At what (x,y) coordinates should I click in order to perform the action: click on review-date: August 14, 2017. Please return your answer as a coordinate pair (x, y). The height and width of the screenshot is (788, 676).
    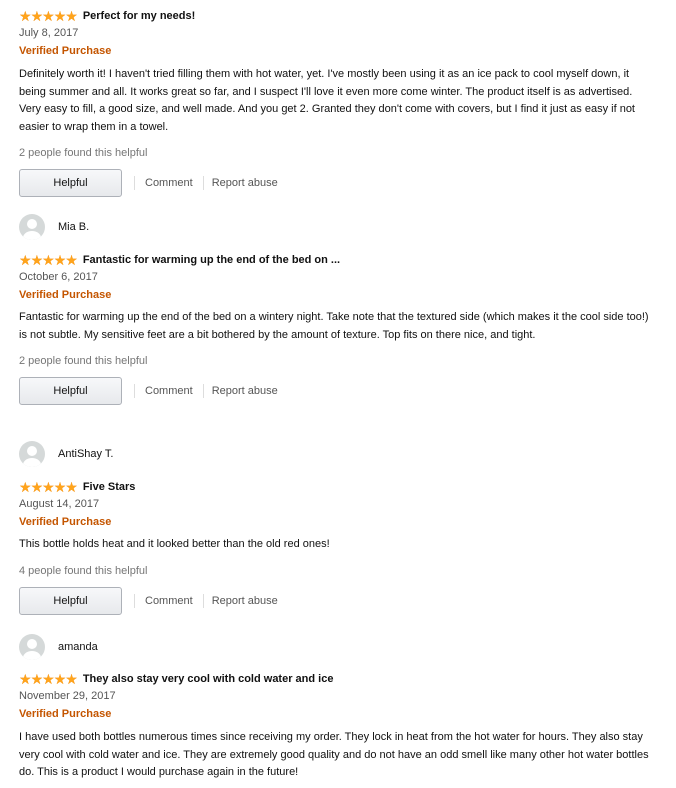
    Looking at the image, I should click on (59, 504).